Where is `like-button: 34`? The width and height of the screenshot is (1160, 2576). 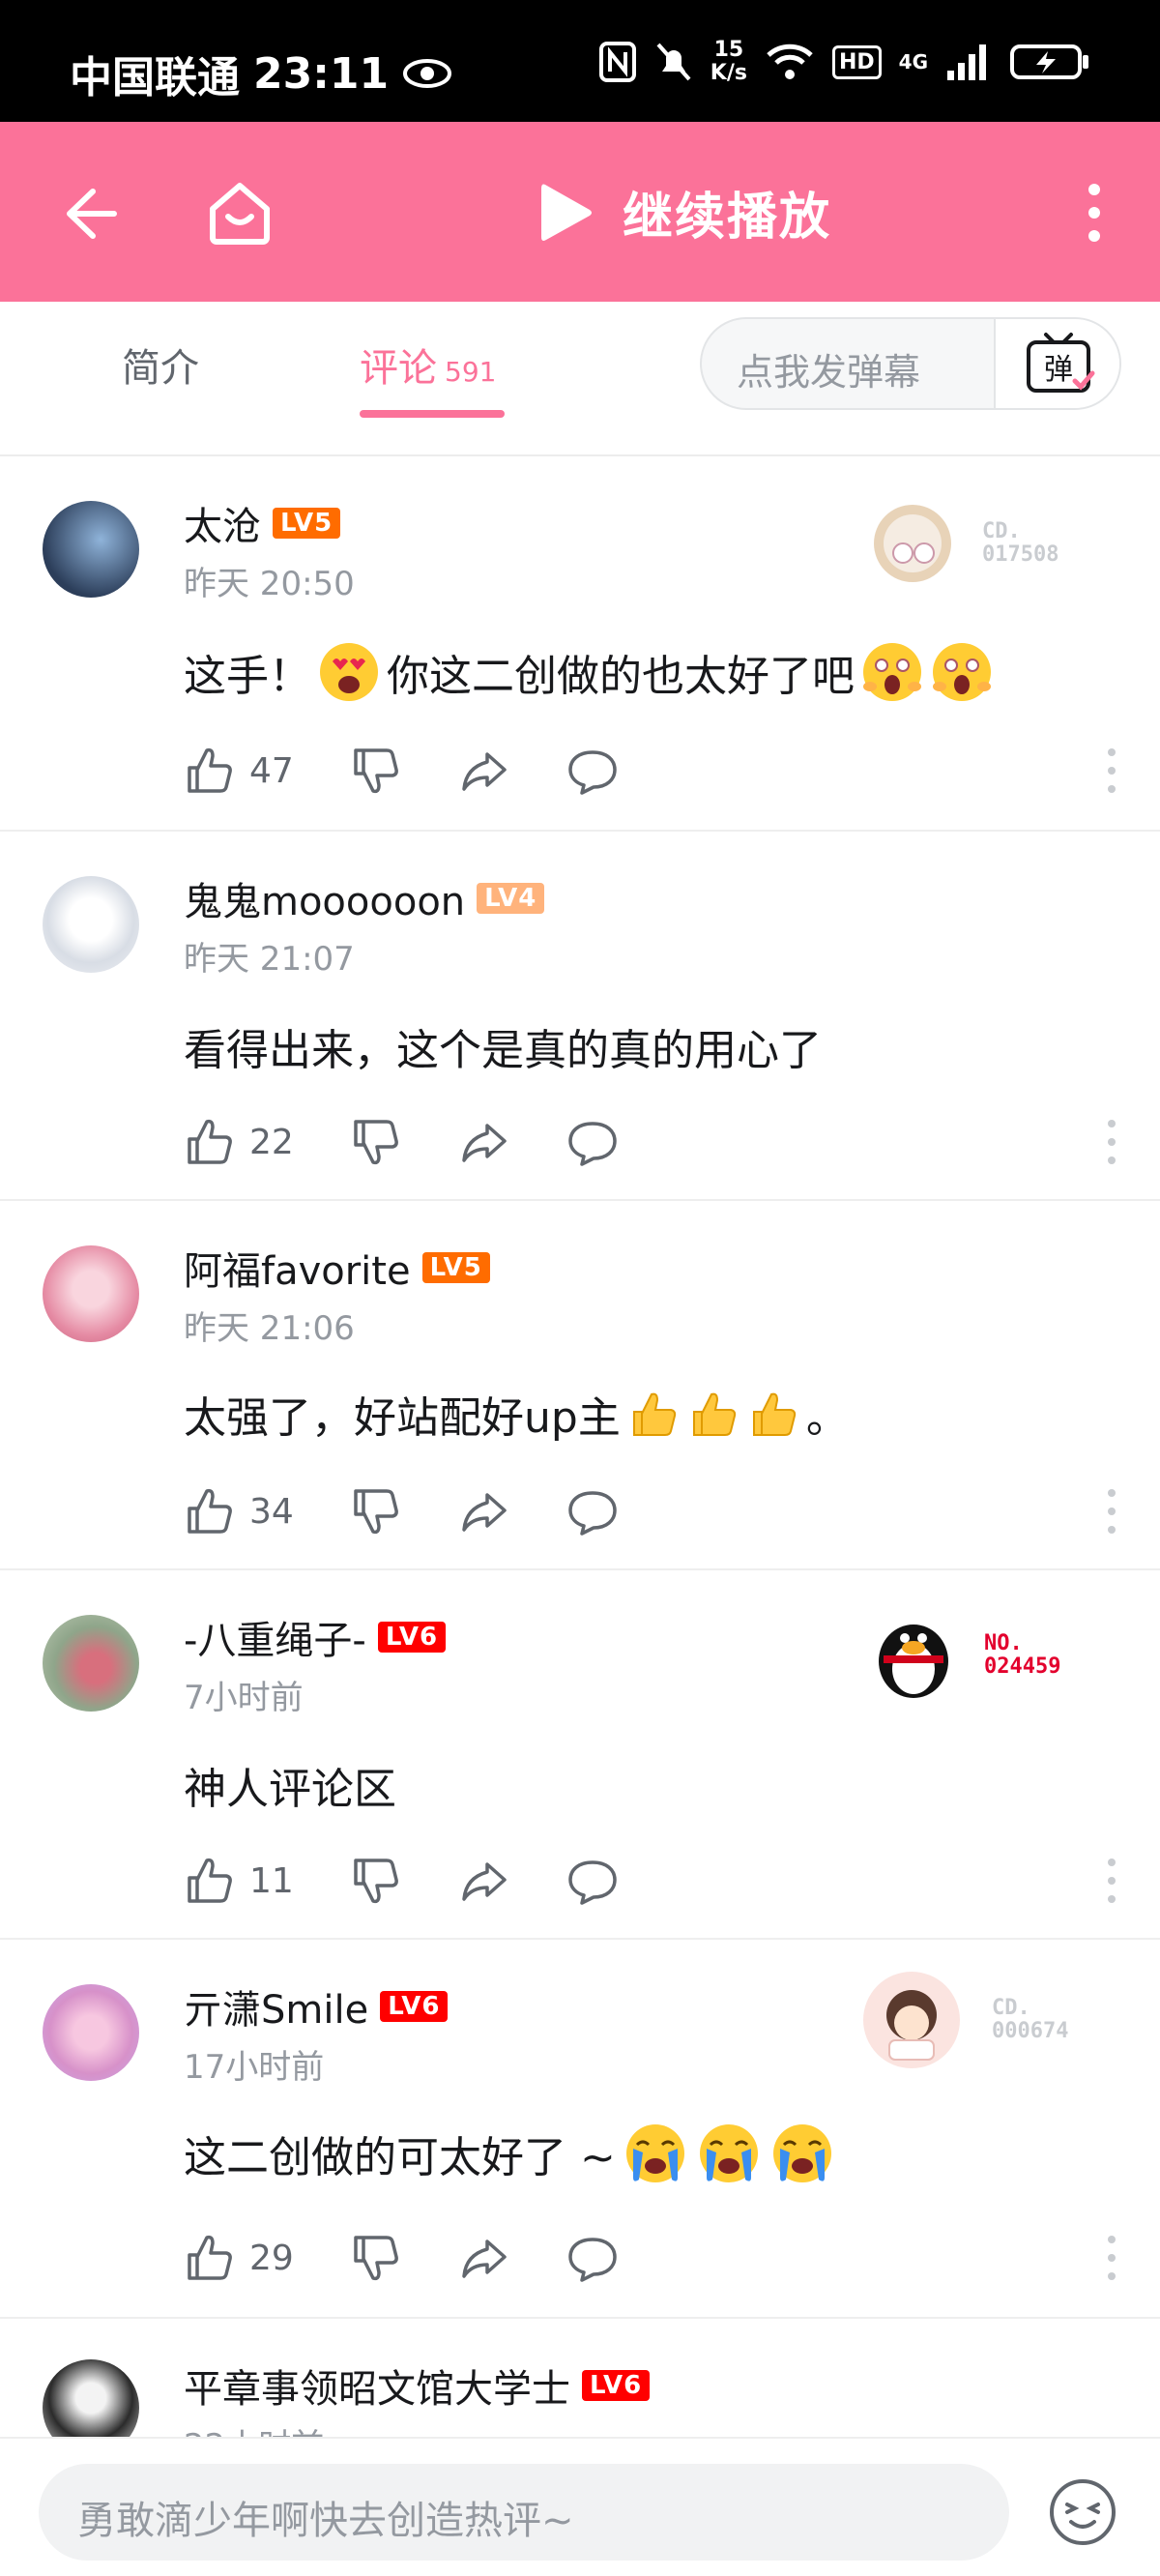
like-button: 34 is located at coordinates (239, 1511).